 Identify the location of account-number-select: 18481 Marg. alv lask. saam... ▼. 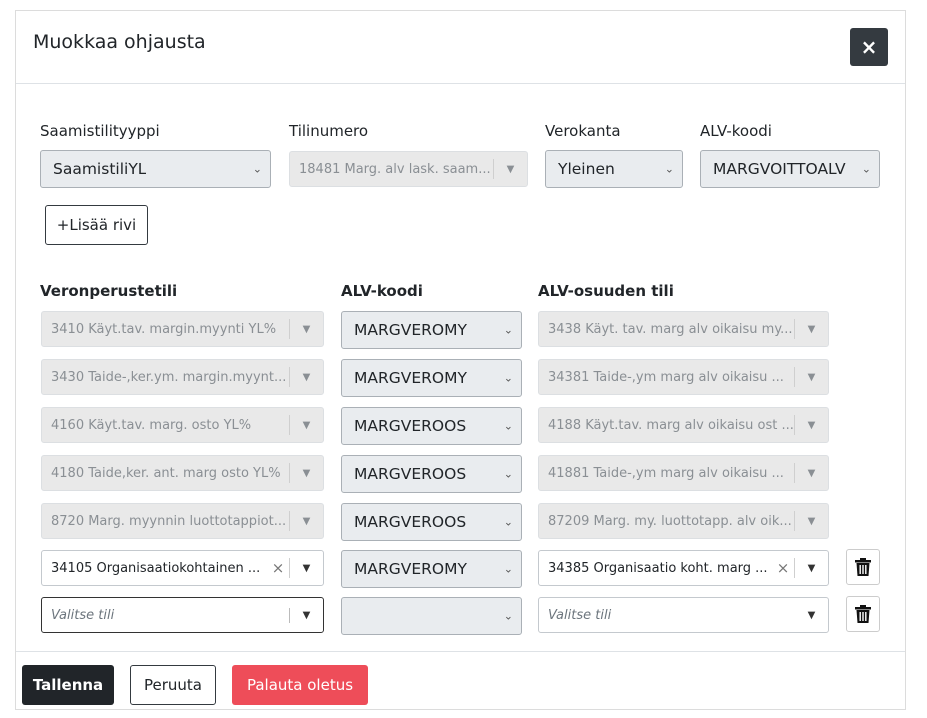
(408, 169).